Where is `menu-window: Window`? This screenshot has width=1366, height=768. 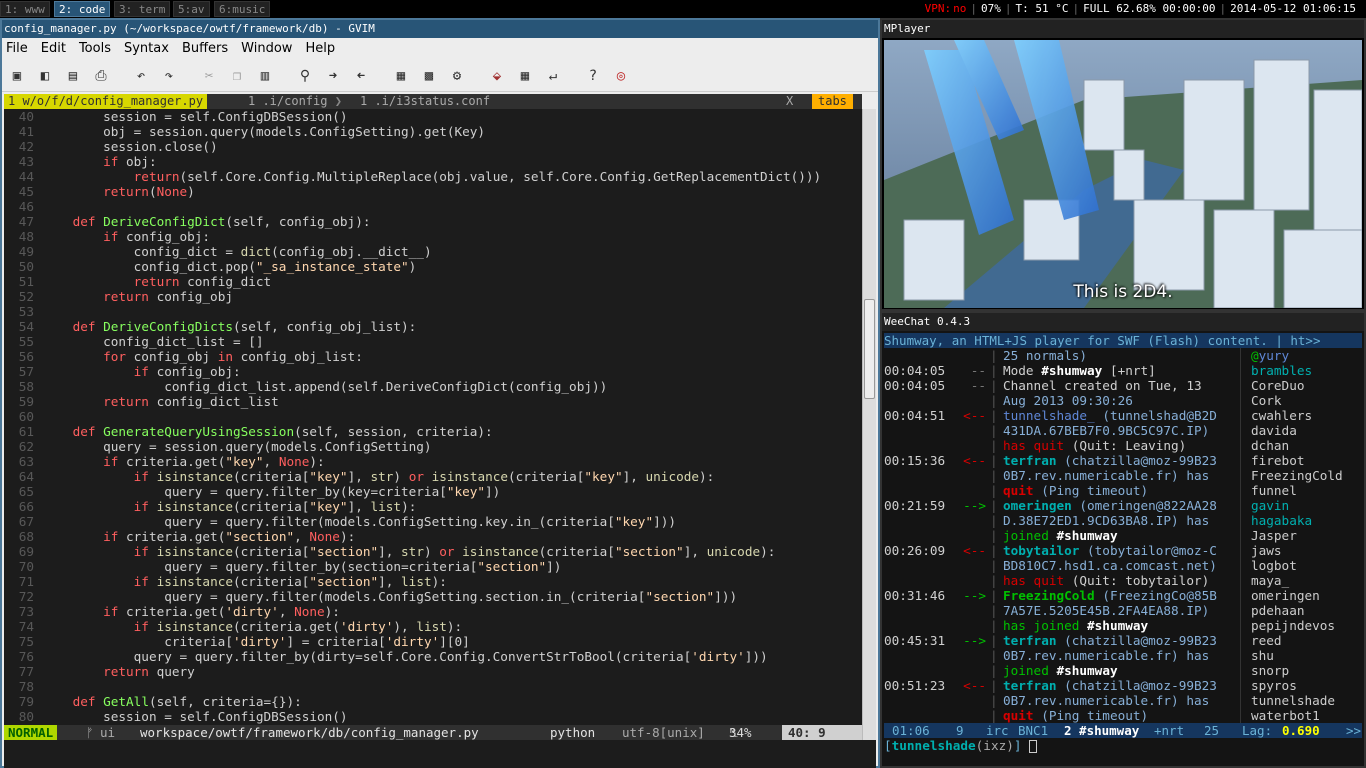 menu-window: Window is located at coordinates (266, 48).